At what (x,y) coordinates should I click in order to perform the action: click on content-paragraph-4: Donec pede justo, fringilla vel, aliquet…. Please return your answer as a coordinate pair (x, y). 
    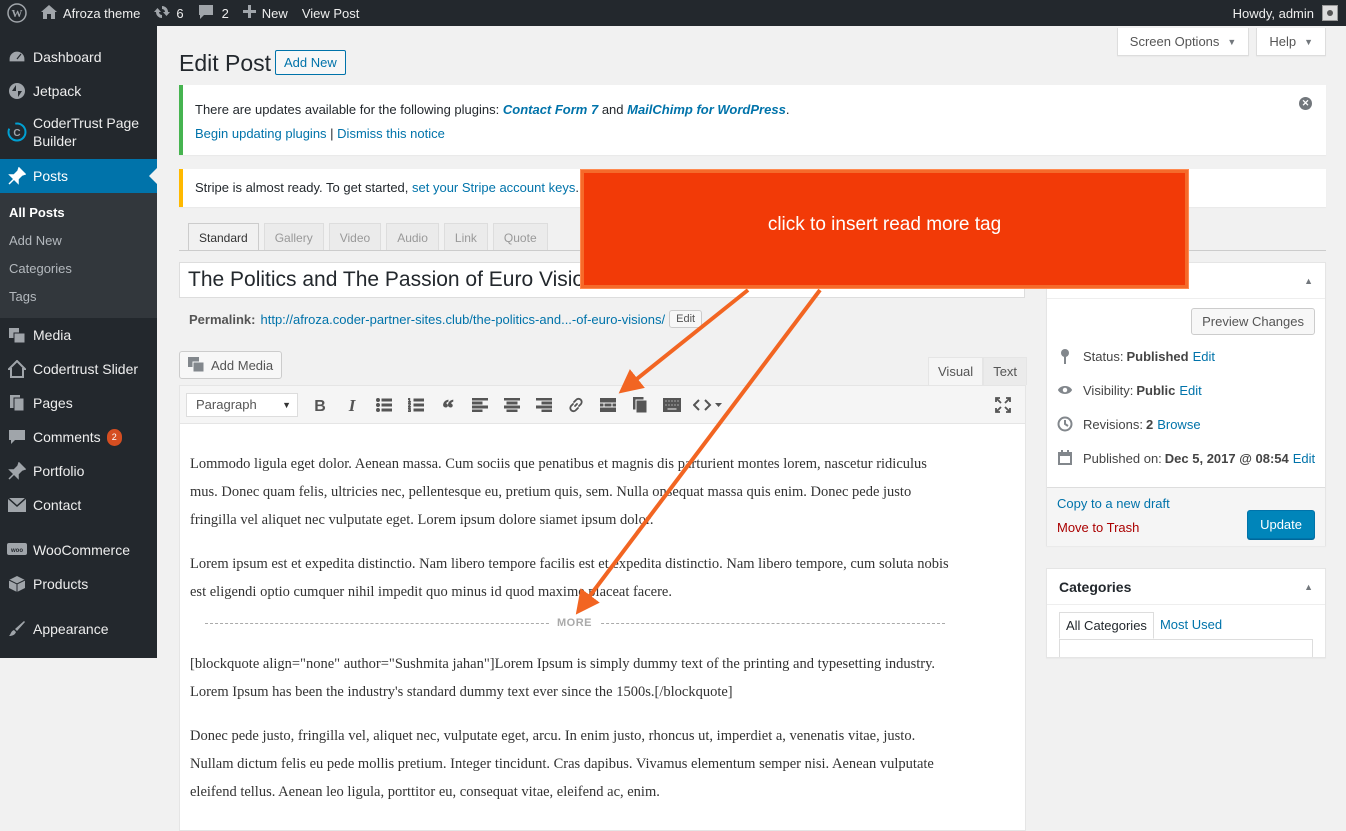
    Looking at the image, I should click on (562, 764).